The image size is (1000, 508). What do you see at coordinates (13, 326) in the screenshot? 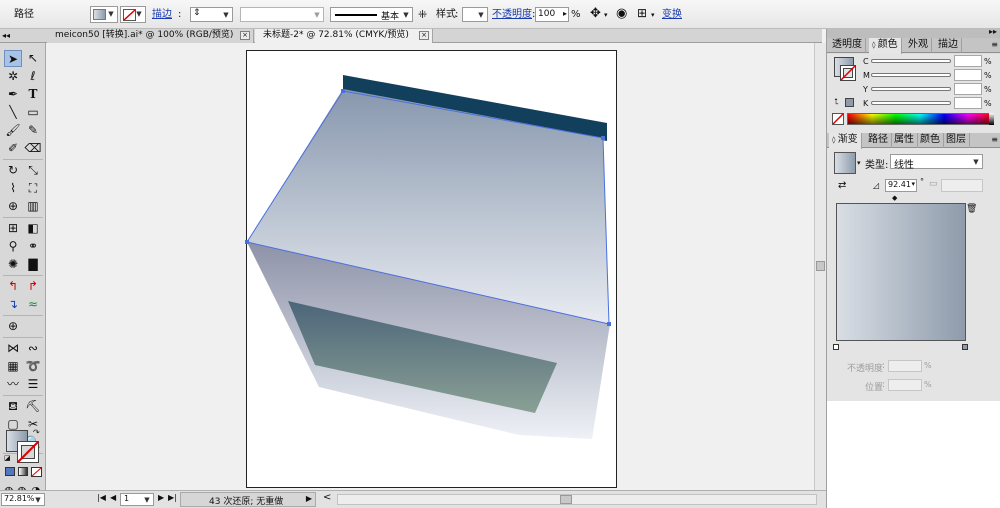
I see `target-icon: ⊕` at bounding box center [13, 326].